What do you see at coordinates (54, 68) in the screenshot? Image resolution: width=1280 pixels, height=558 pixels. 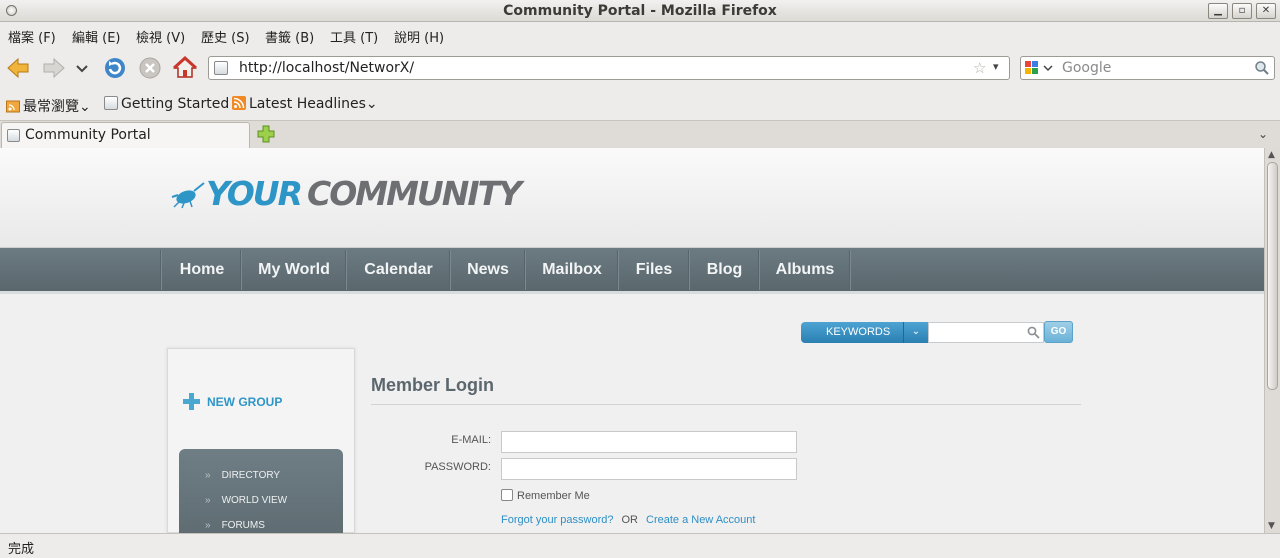 I see `forward-arrow-icon` at bounding box center [54, 68].